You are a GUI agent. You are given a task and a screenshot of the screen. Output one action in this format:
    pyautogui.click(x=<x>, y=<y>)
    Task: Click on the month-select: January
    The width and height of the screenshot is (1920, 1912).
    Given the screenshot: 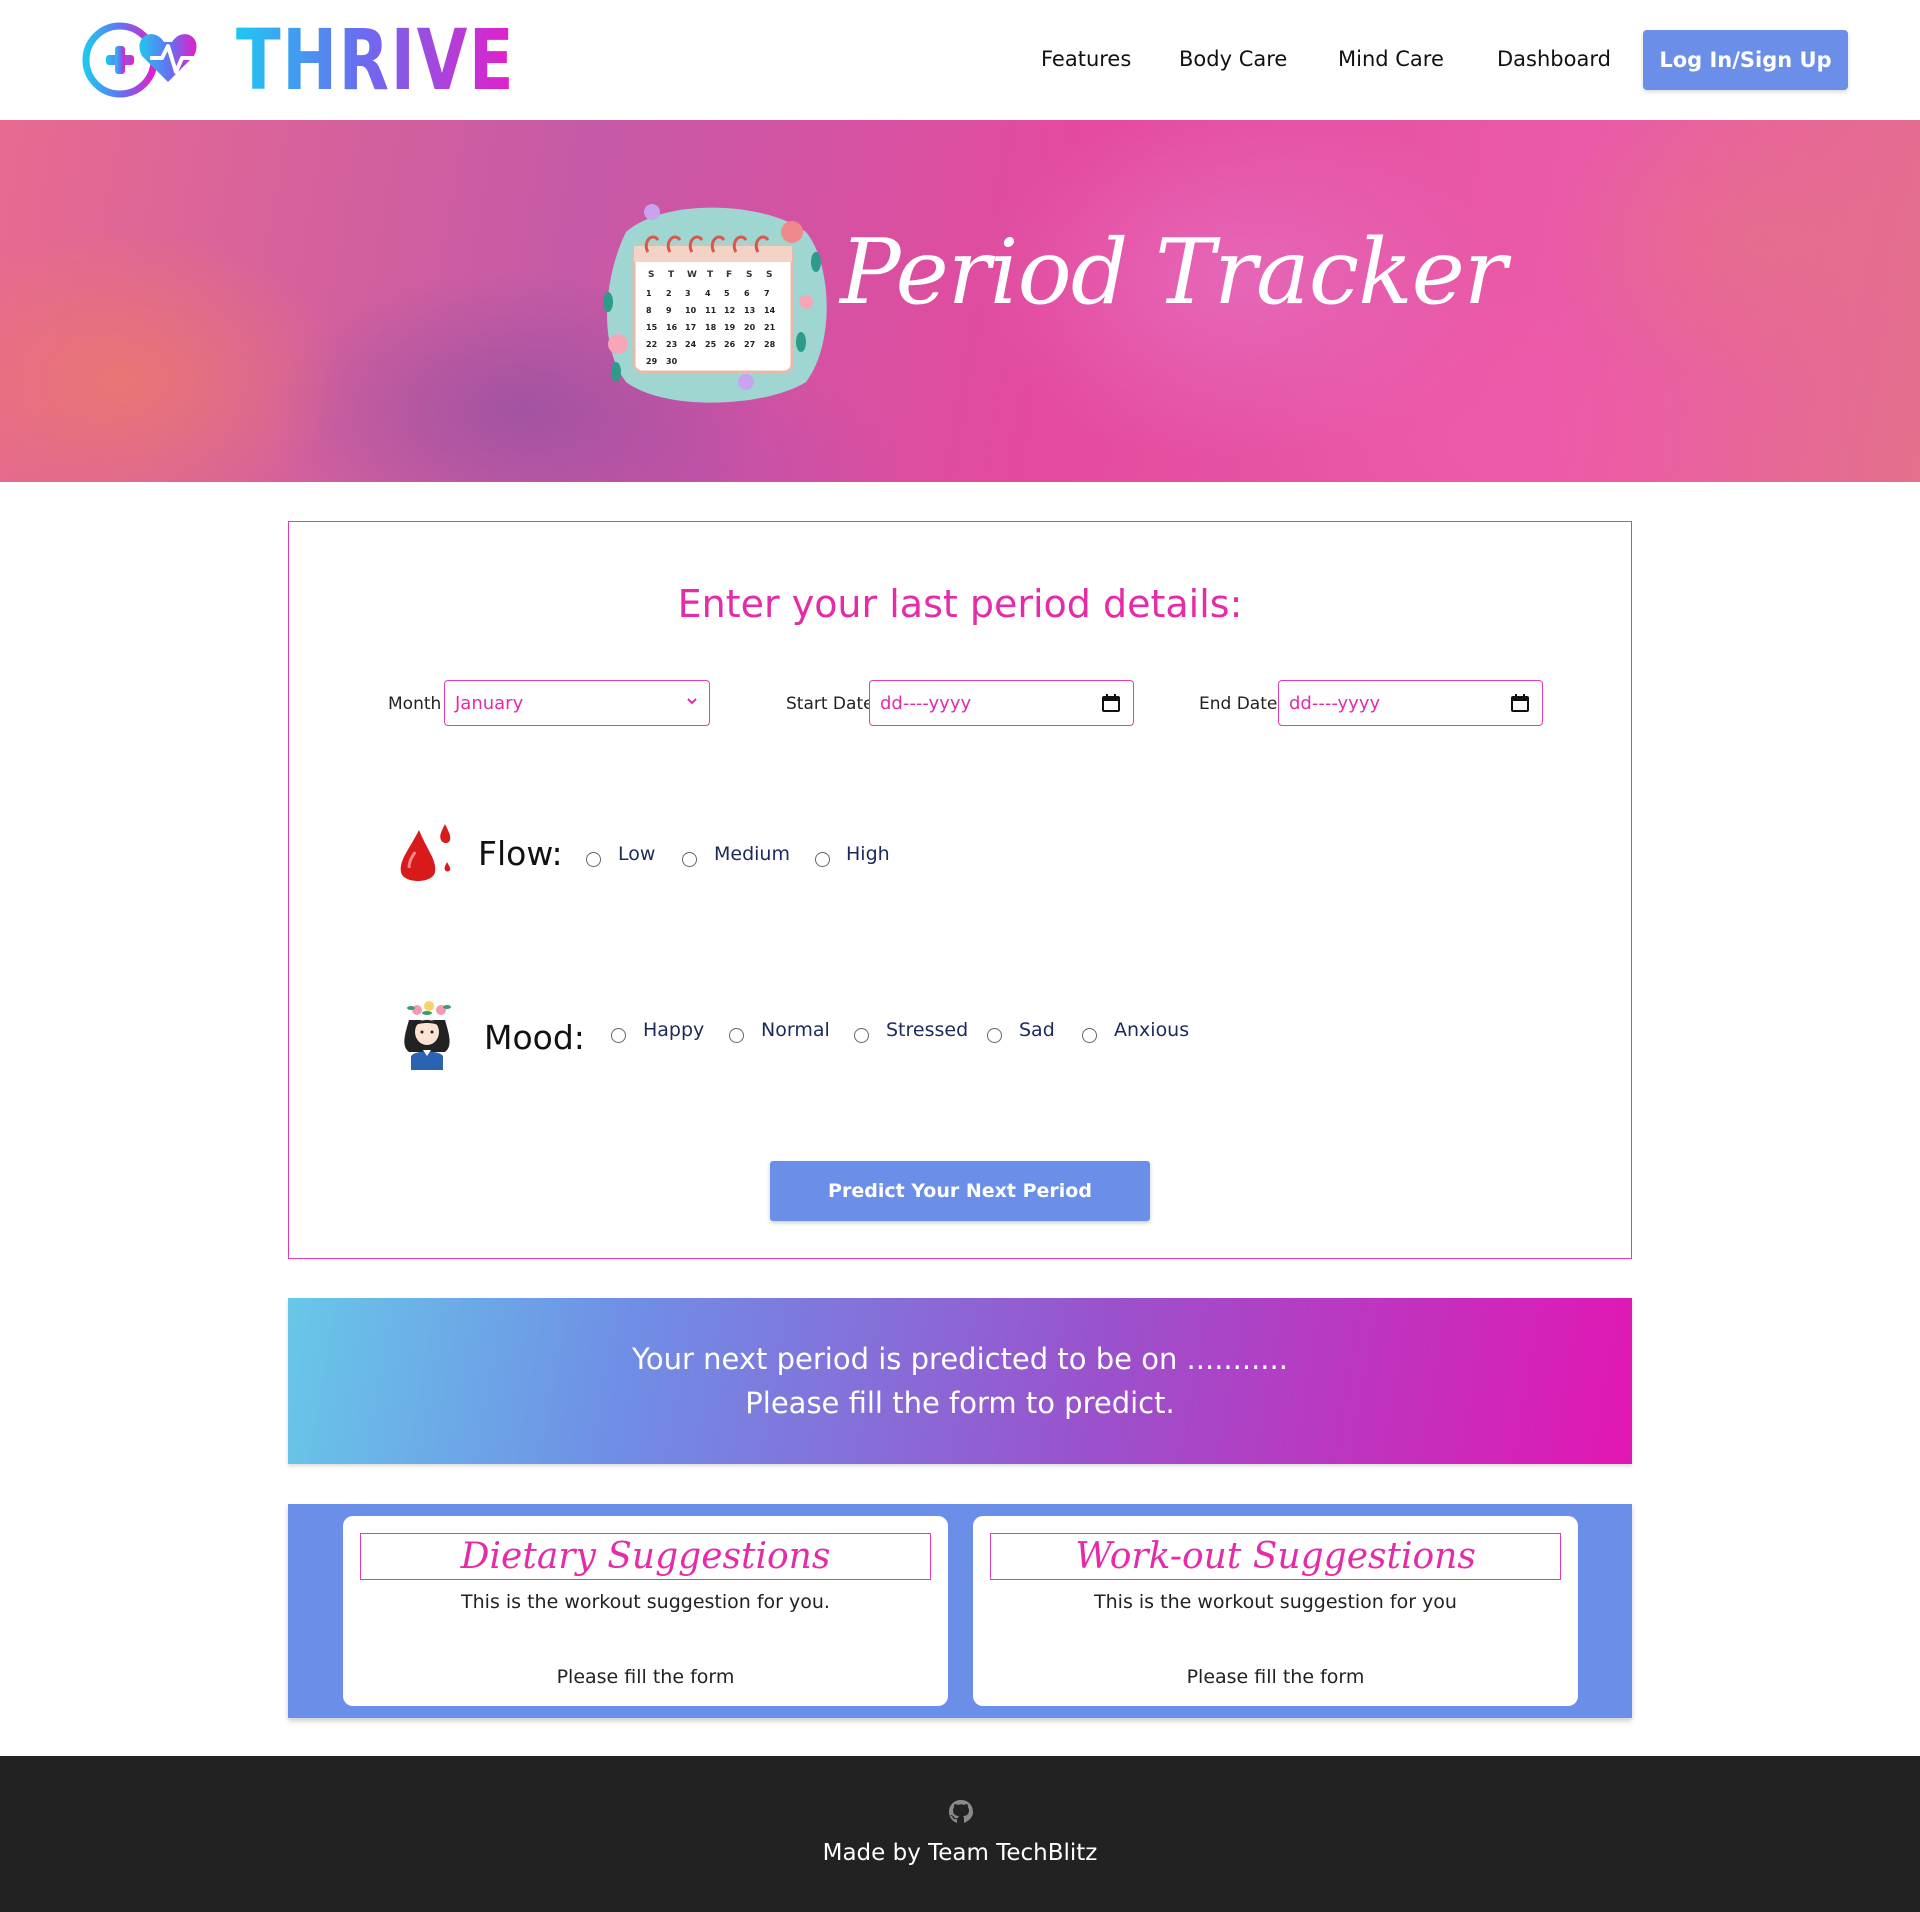 What is the action you would take?
    pyautogui.click(x=577, y=703)
    